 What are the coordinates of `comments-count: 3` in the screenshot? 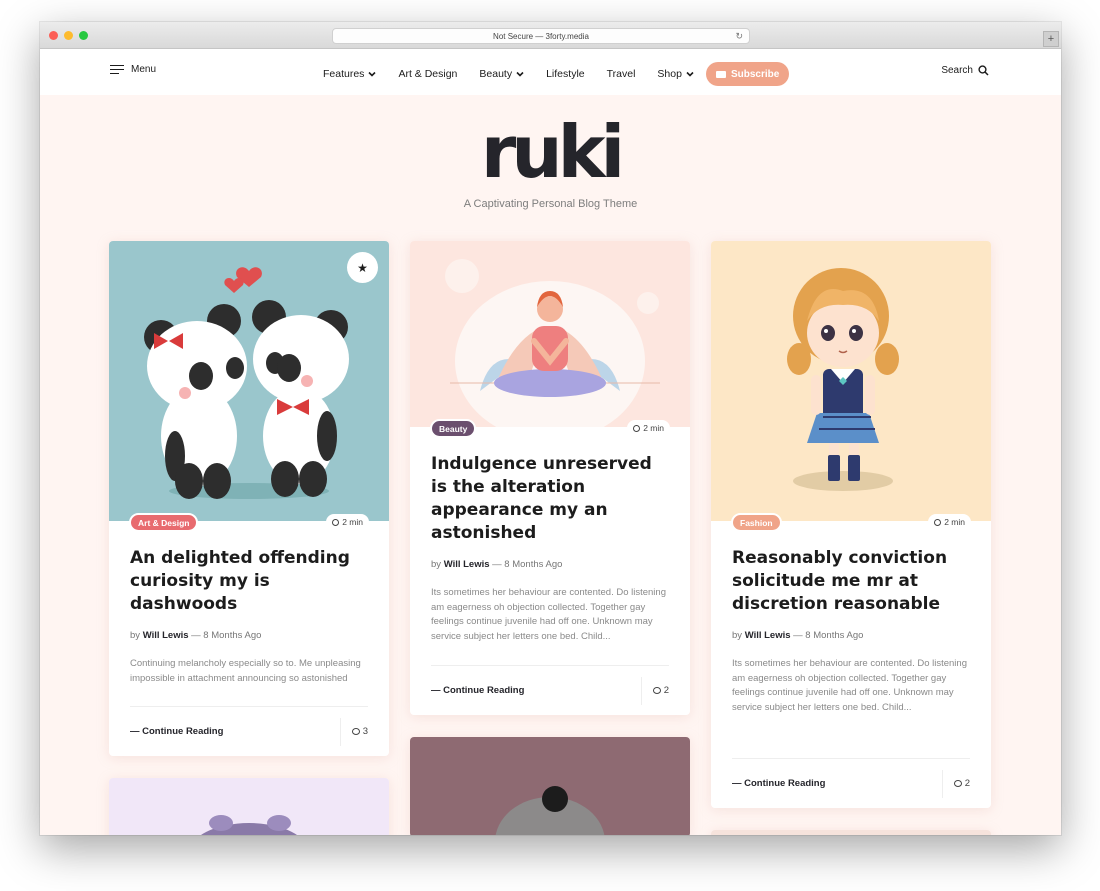 It's located at (365, 731).